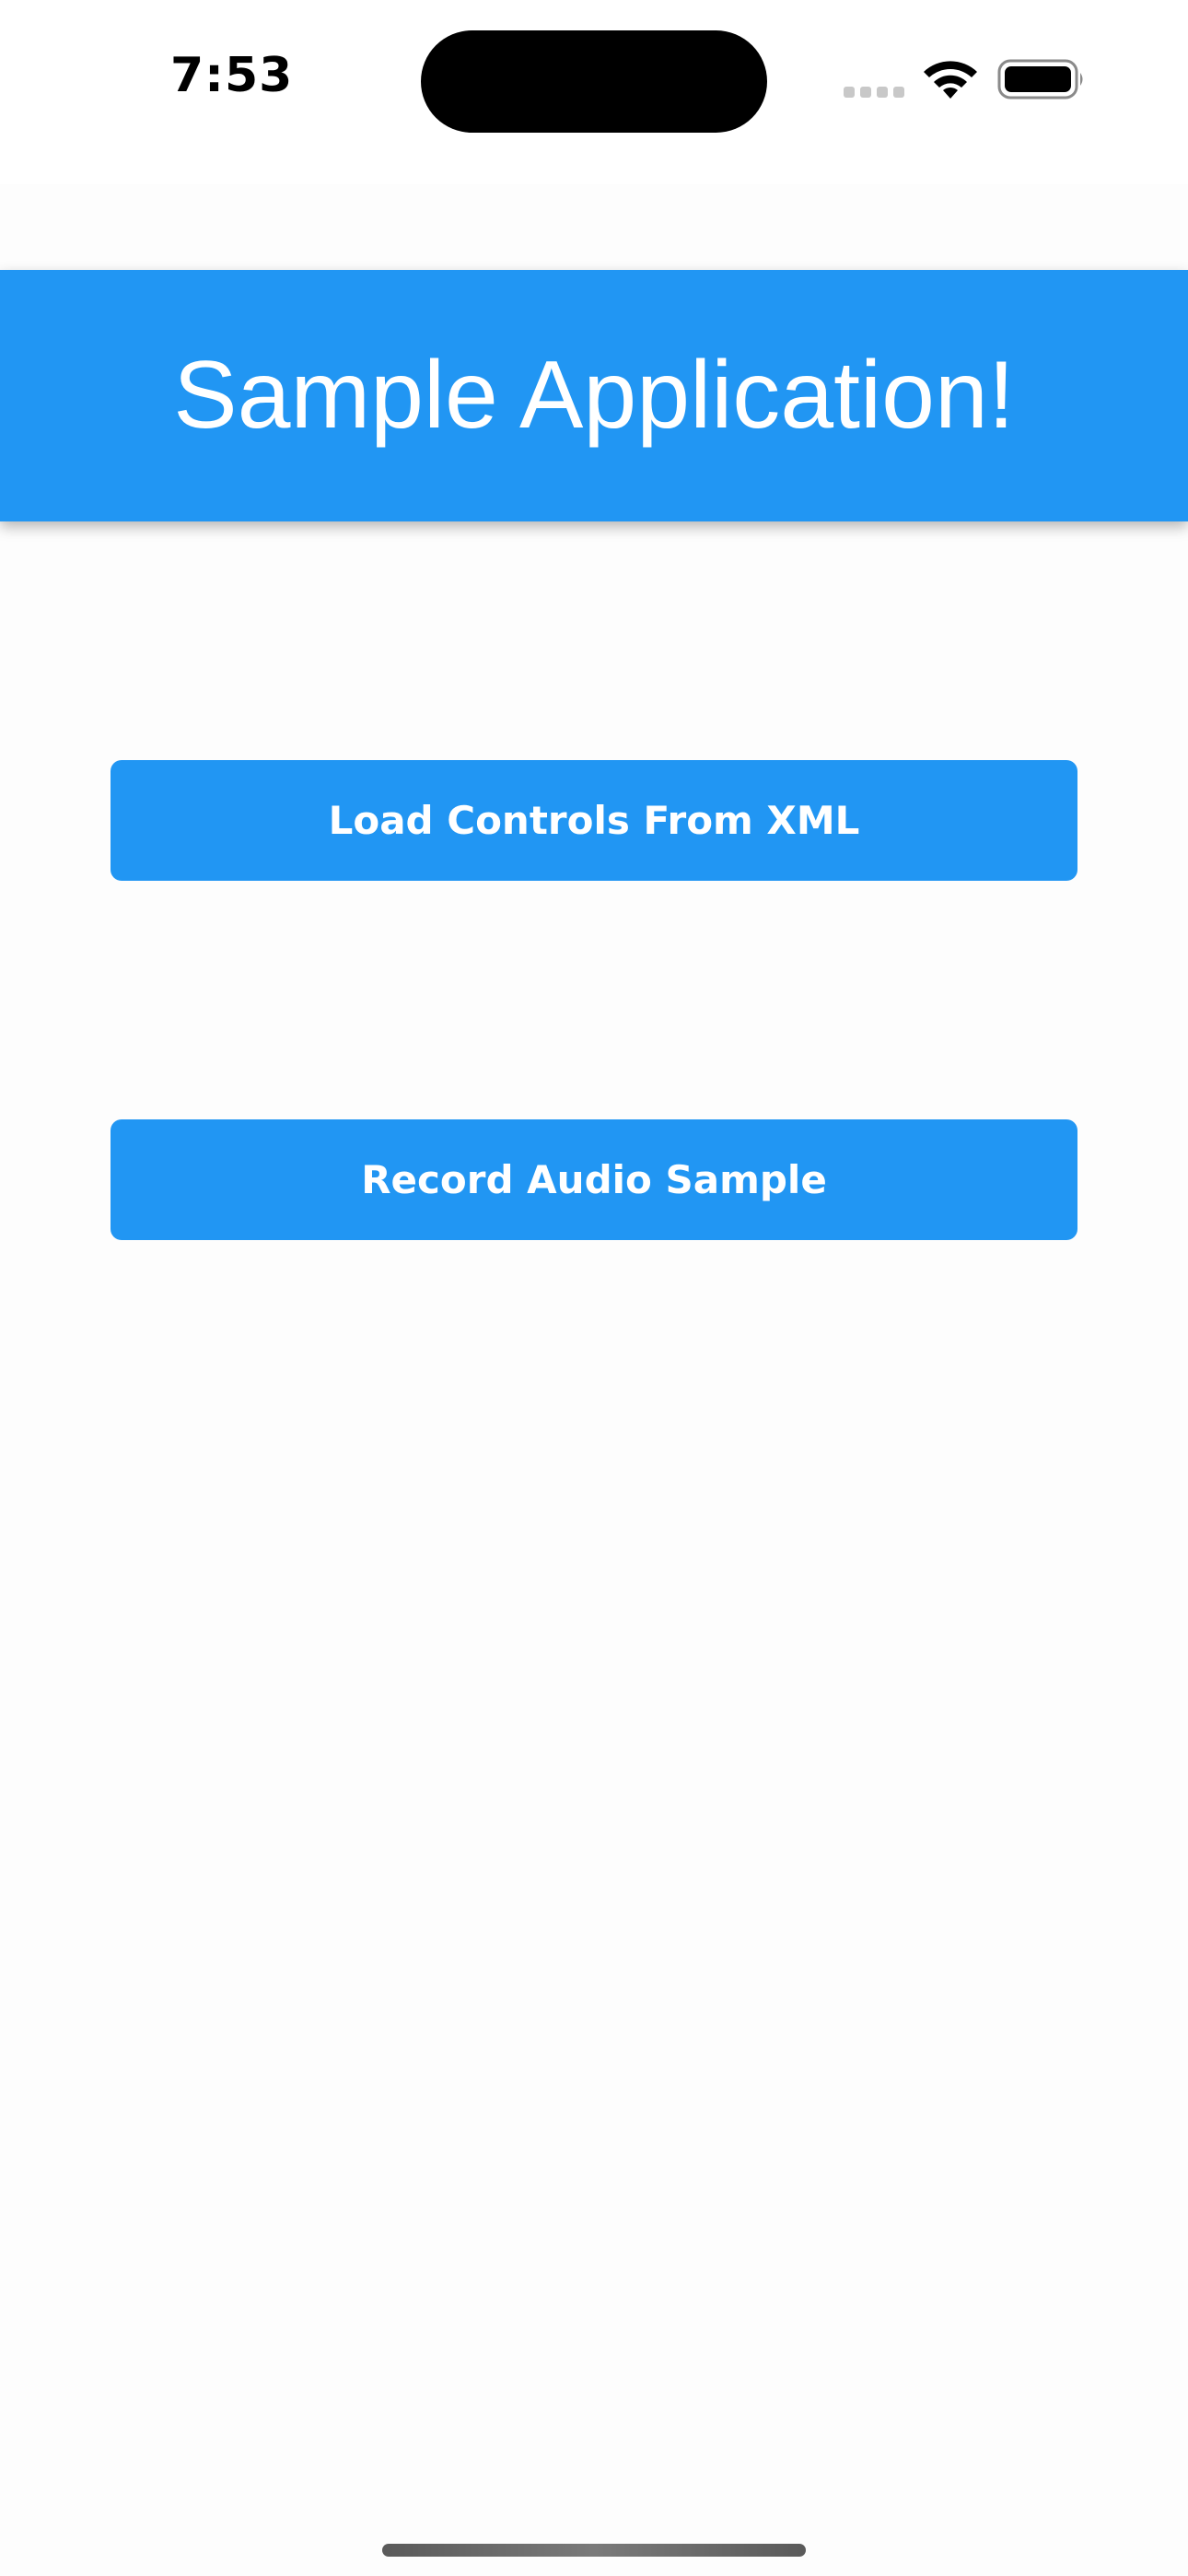 This screenshot has width=1188, height=2576. What do you see at coordinates (232, 75) in the screenshot?
I see `status-time: 7:53` at bounding box center [232, 75].